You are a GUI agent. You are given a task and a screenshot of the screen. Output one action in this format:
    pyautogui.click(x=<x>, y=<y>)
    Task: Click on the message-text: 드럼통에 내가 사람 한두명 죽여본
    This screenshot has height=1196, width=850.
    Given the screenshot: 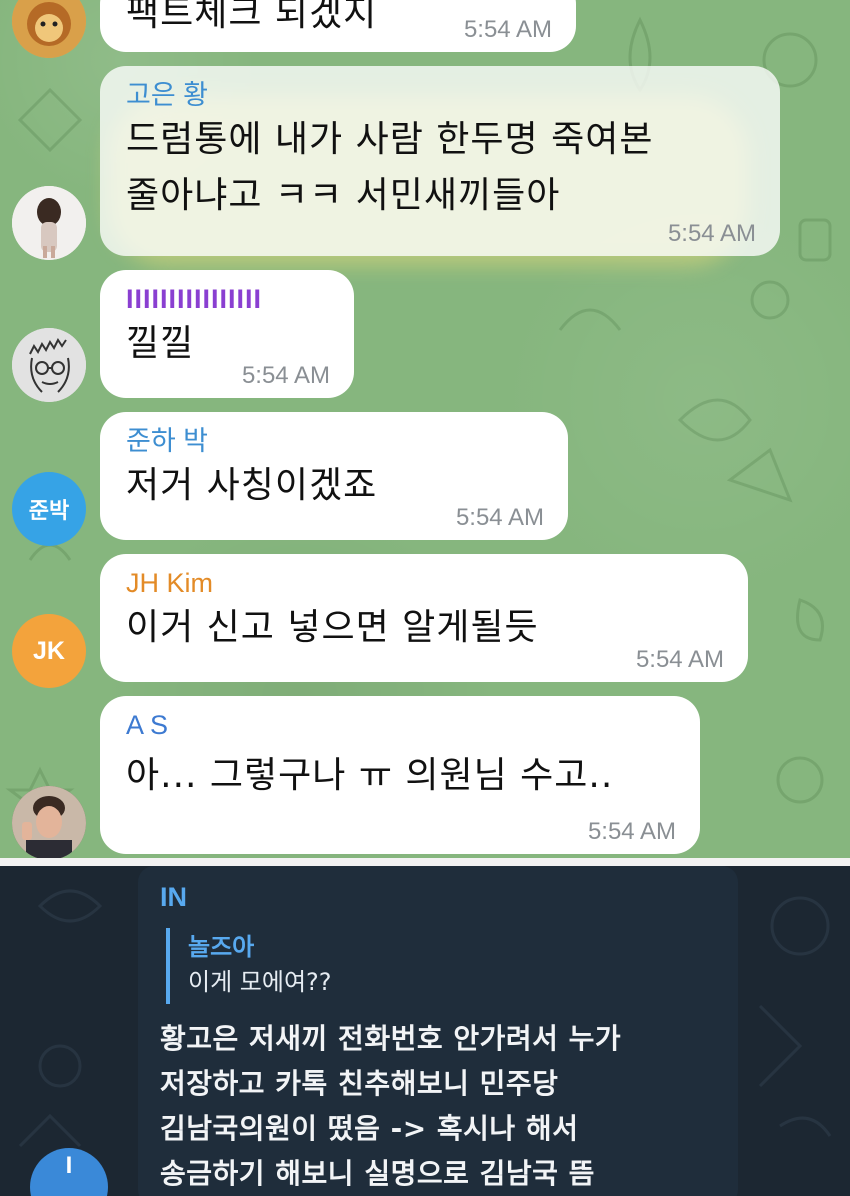 What is the action you would take?
    pyautogui.click(x=390, y=139)
    